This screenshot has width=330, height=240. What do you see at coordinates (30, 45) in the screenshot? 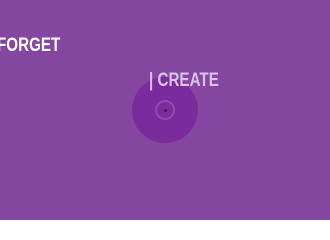
I see `forget-word: FORGET` at bounding box center [30, 45].